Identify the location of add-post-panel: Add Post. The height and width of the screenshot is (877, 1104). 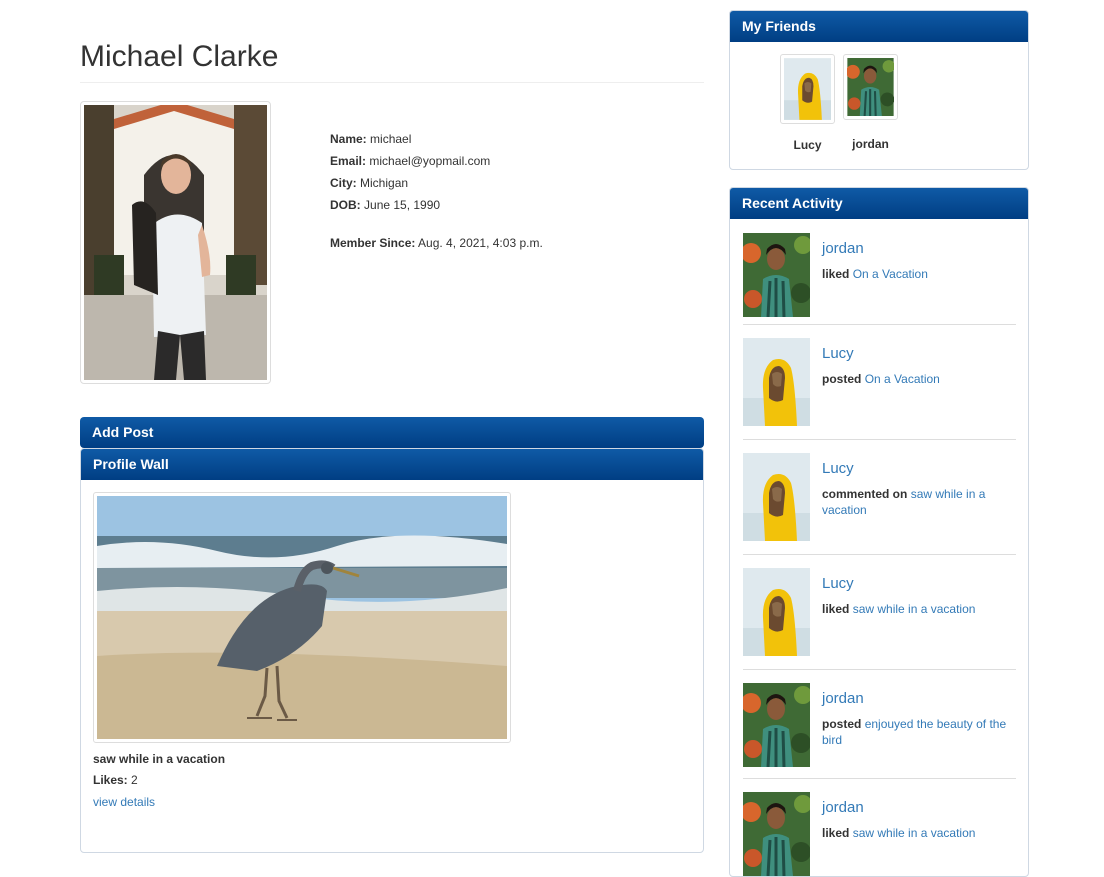
(392, 432).